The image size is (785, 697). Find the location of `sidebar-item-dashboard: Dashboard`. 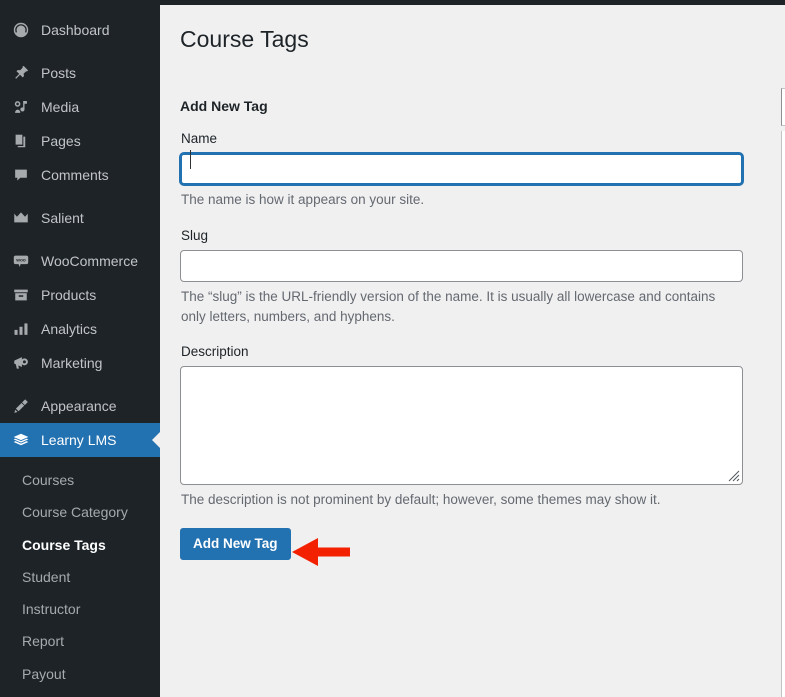

sidebar-item-dashboard: Dashboard is located at coordinates (80, 30).